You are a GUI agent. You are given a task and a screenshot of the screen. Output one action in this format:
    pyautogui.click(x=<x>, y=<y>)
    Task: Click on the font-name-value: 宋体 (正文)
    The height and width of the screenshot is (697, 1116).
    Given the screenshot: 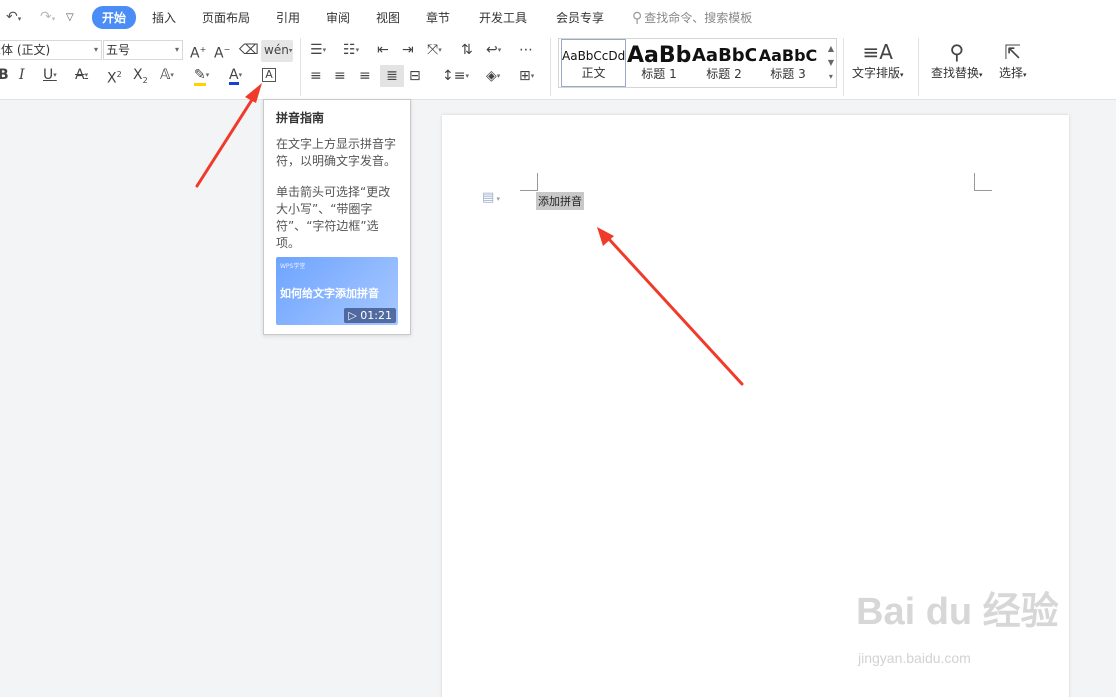 What is the action you would take?
    pyautogui.click(x=25, y=50)
    